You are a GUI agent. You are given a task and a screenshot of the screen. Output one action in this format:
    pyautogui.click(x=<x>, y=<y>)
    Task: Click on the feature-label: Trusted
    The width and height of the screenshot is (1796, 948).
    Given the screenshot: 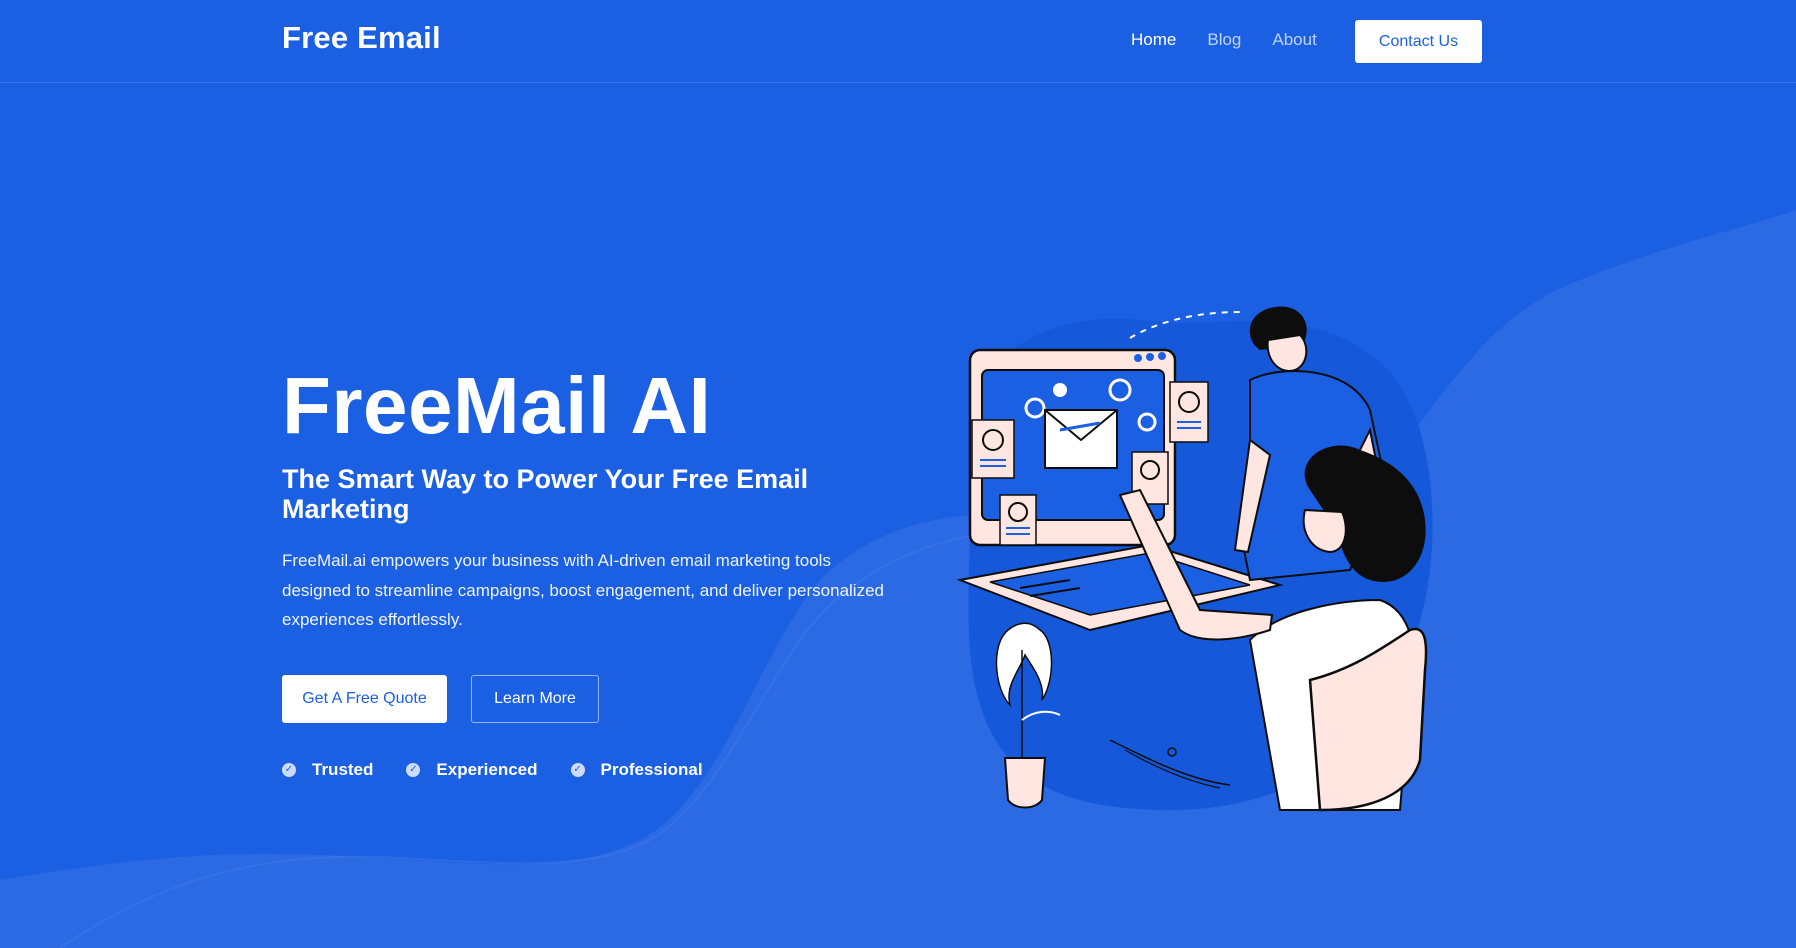 What is the action you would take?
    pyautogui.click(x=343, y=769)
    